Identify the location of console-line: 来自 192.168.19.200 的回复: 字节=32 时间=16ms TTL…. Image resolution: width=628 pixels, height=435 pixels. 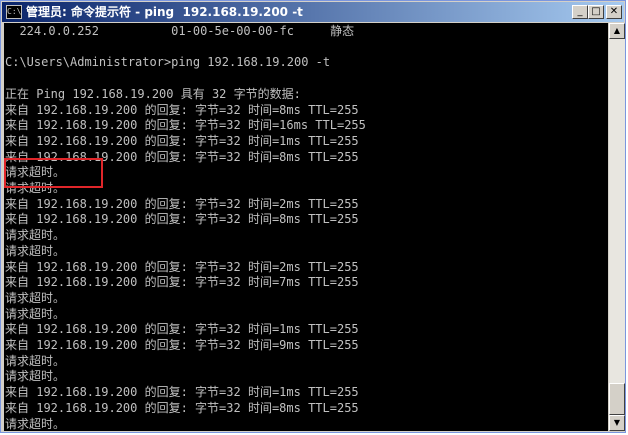
(185, 125).